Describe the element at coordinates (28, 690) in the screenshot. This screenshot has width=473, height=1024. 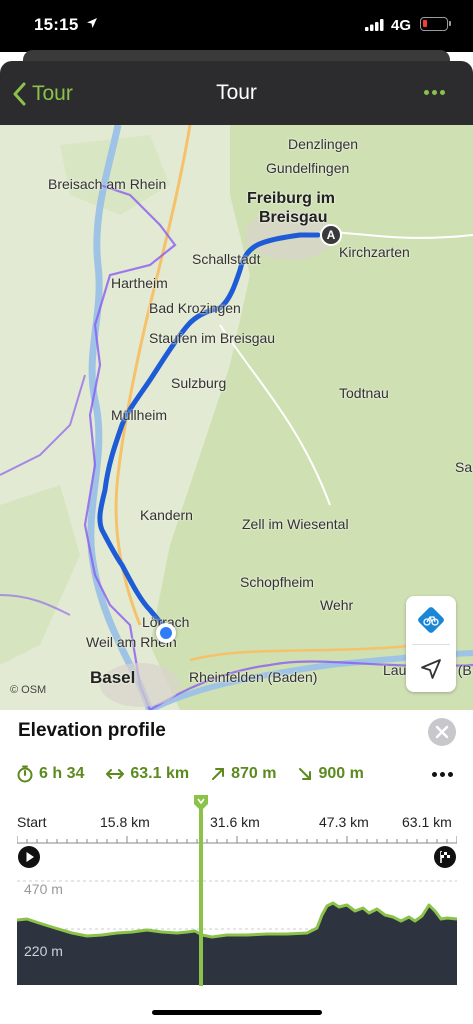
I see `map-attribution: © OSM` at that location.